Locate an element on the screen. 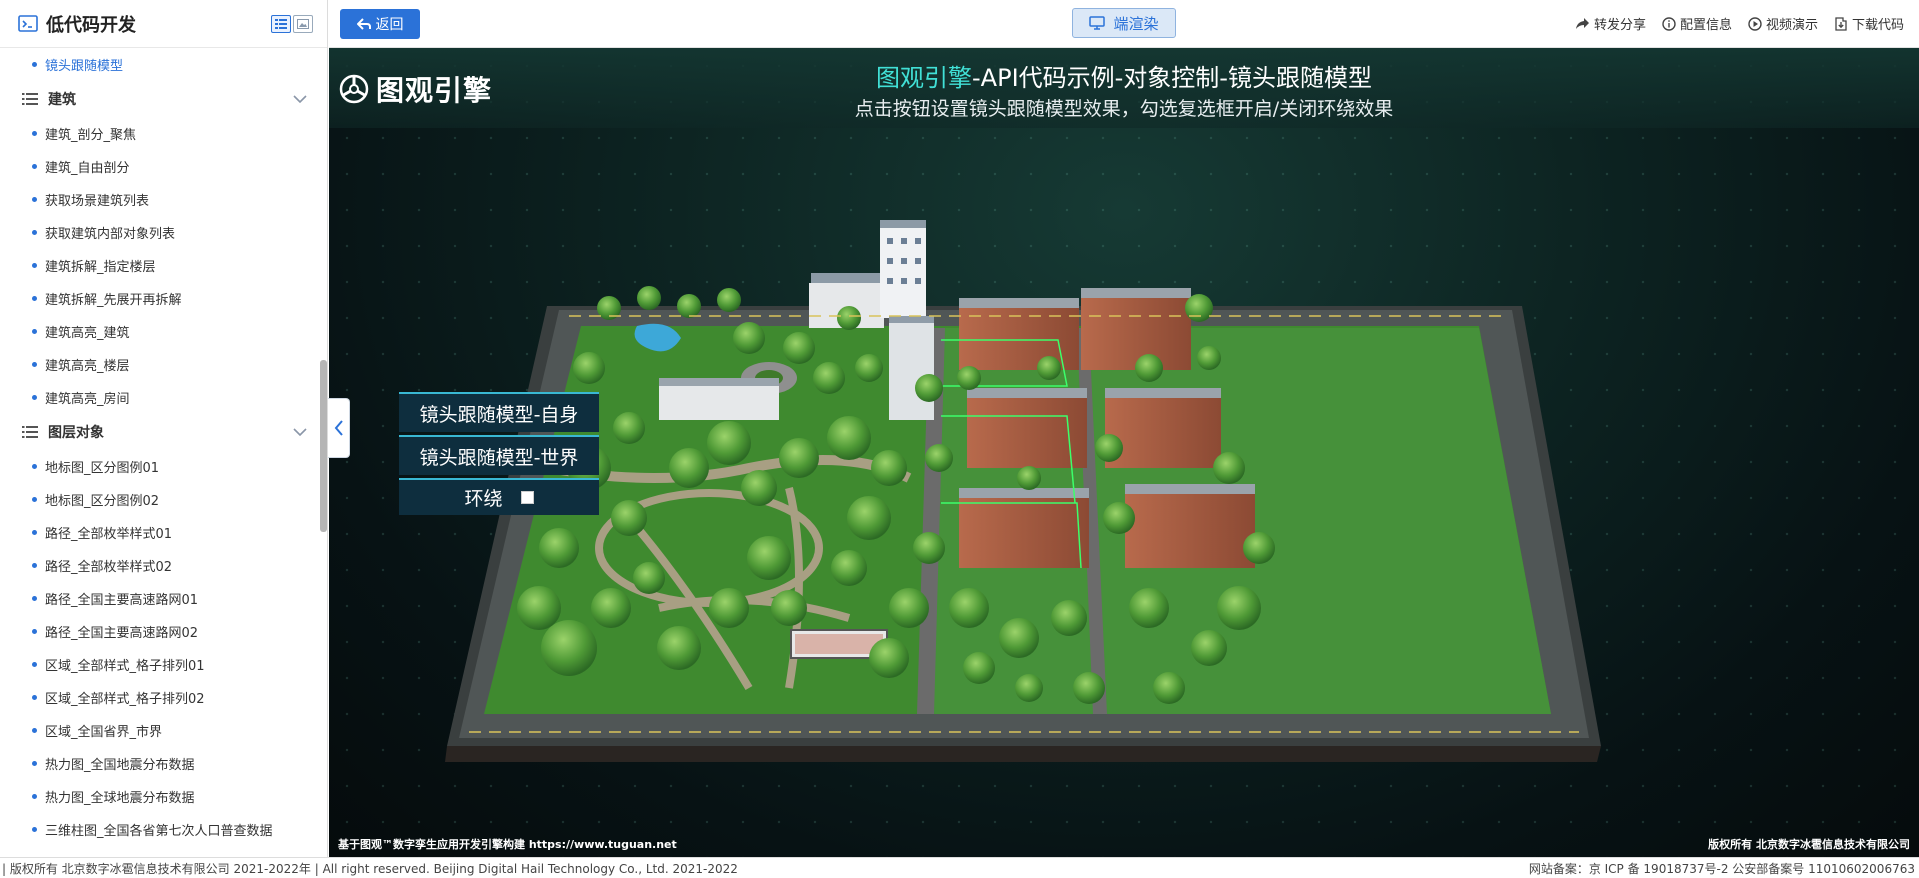 The height and width of the screenshot is (878, 1919). sidebar-item: 路径_全国主要高速路网02 is located at coordinates (163, 631).